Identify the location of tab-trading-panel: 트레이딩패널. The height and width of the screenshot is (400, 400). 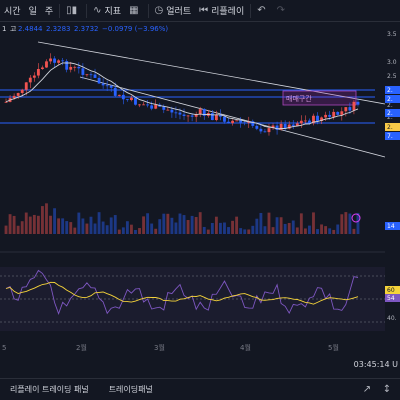
(131, 389).